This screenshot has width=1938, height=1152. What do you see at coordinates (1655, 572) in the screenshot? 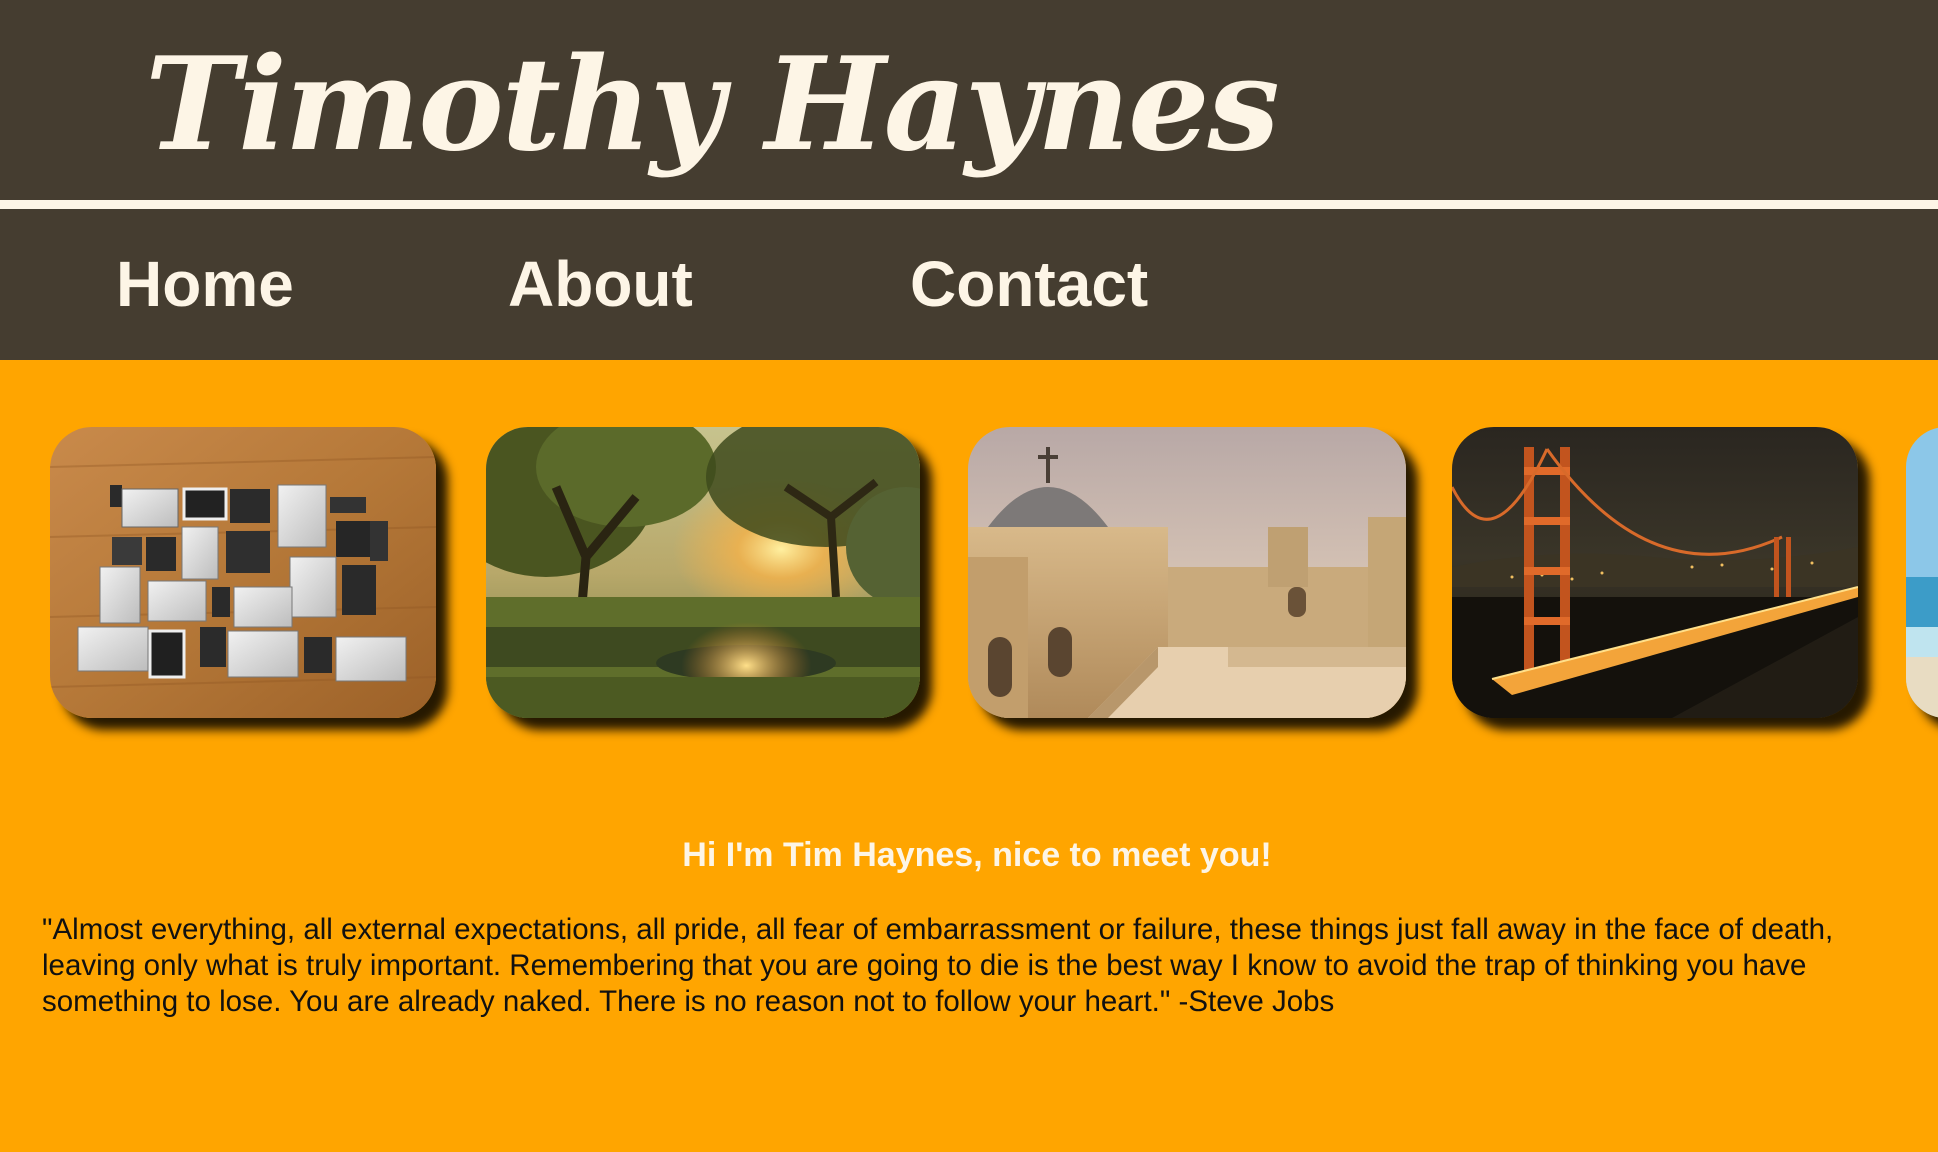
I see `golden-gate-bridge-photo` at bounding box center [1655, 572].